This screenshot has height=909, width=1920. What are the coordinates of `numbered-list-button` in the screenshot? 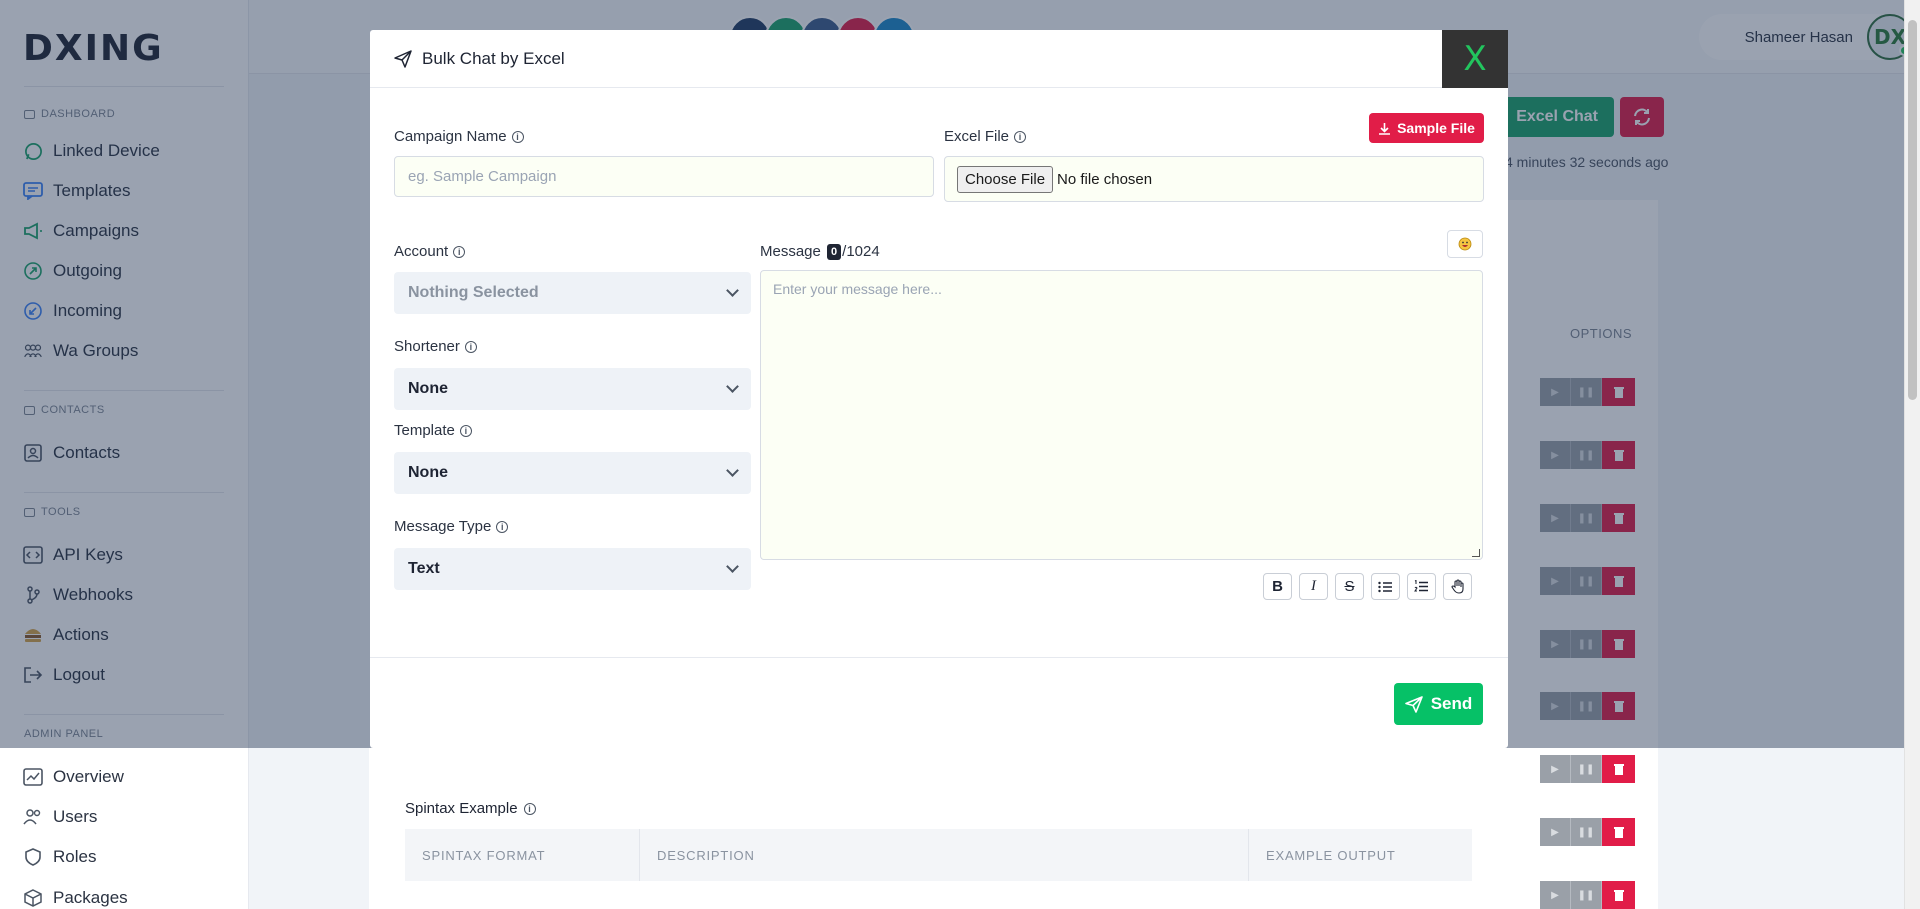 It's located at (1421, 586).